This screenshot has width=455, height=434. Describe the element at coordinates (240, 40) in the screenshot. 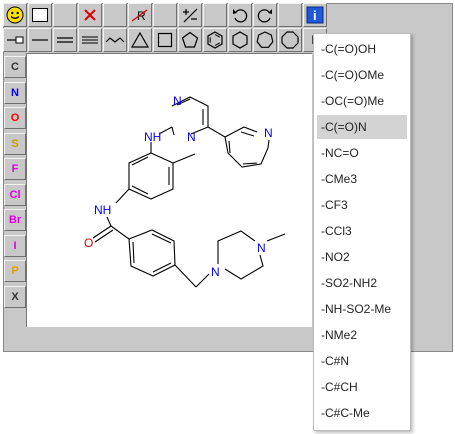

I see `hexagon-ring-icon` at that location.